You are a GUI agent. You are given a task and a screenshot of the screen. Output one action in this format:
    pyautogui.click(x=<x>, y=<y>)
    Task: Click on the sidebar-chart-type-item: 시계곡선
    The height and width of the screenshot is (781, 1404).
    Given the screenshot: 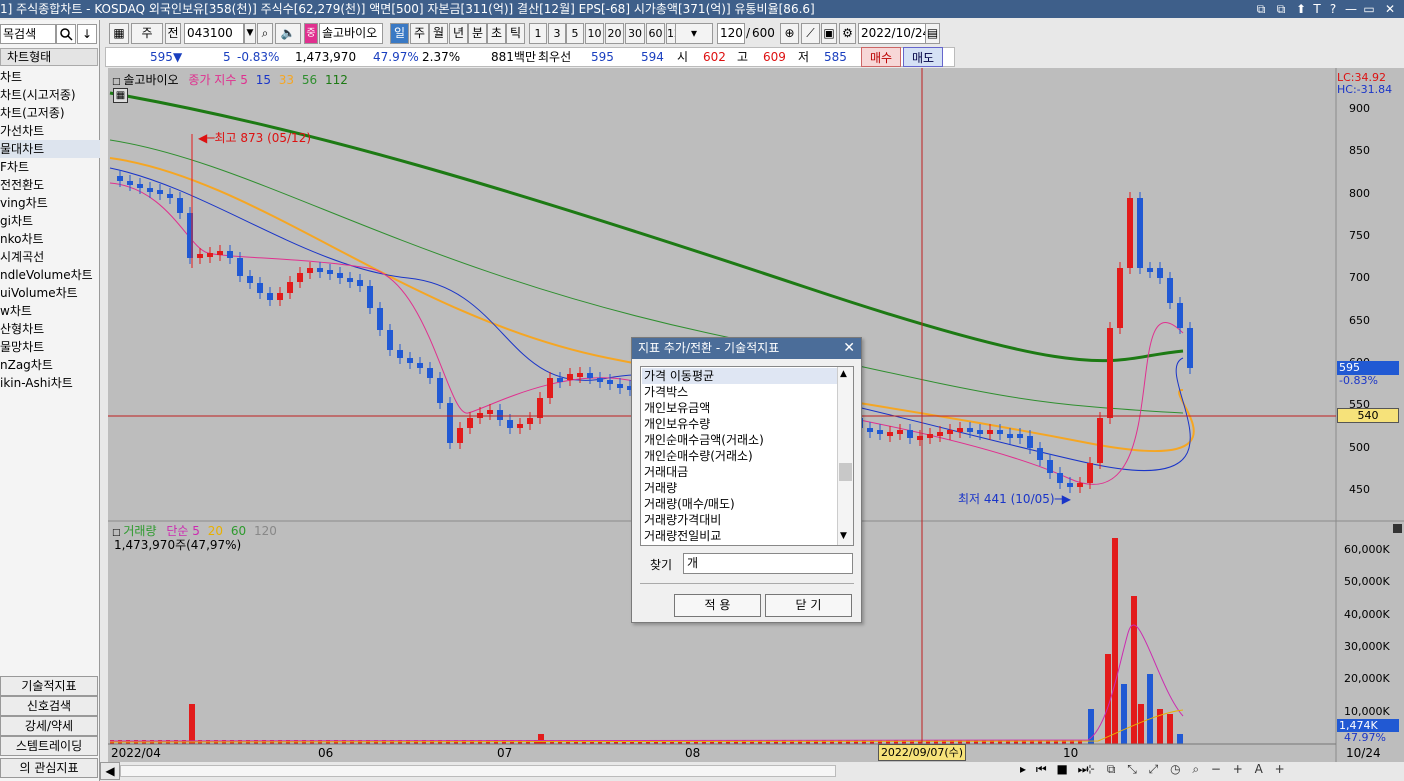 What is the action you would take?
    pyautogui.click(x=50, y=257)
    